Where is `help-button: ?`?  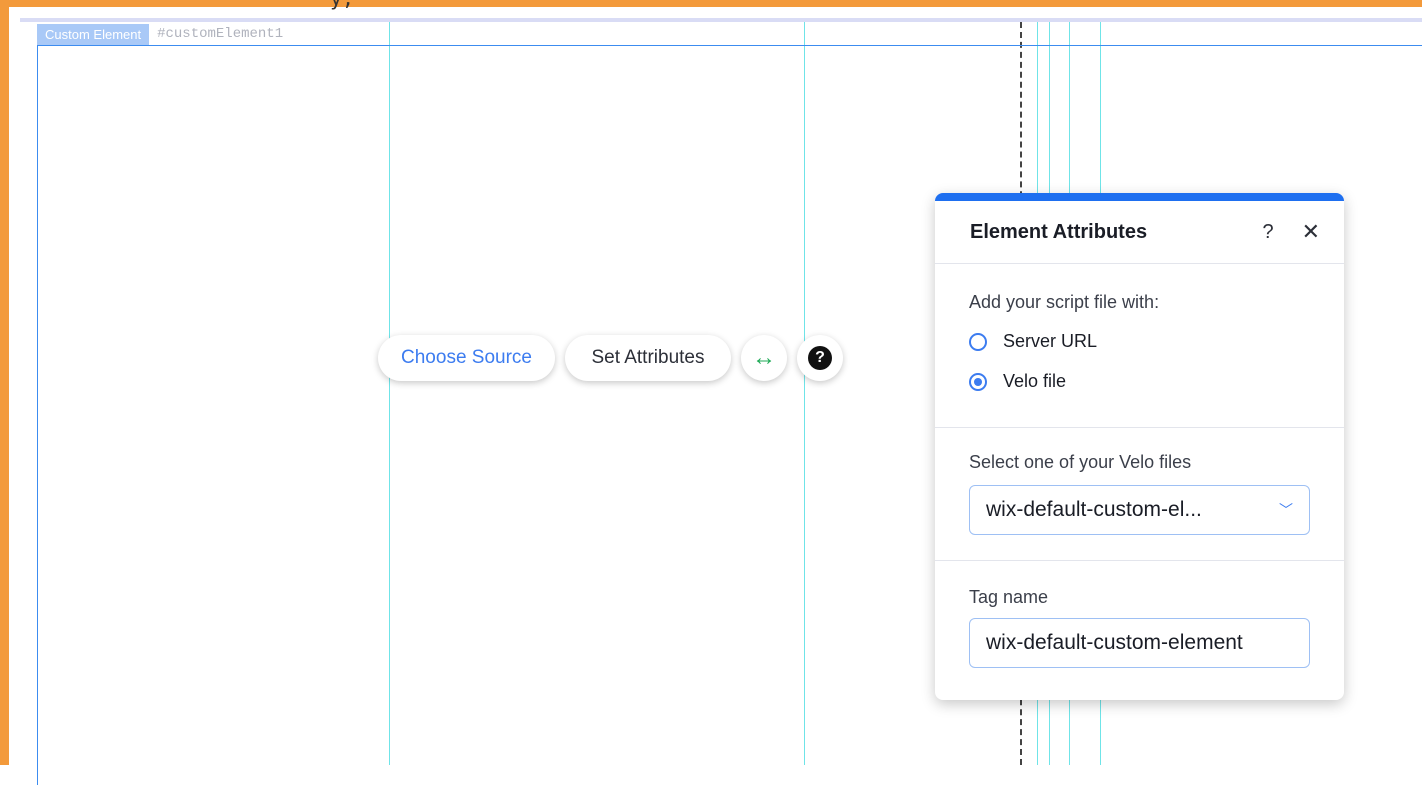 help-button: ? is located at coordinates (820, 358).